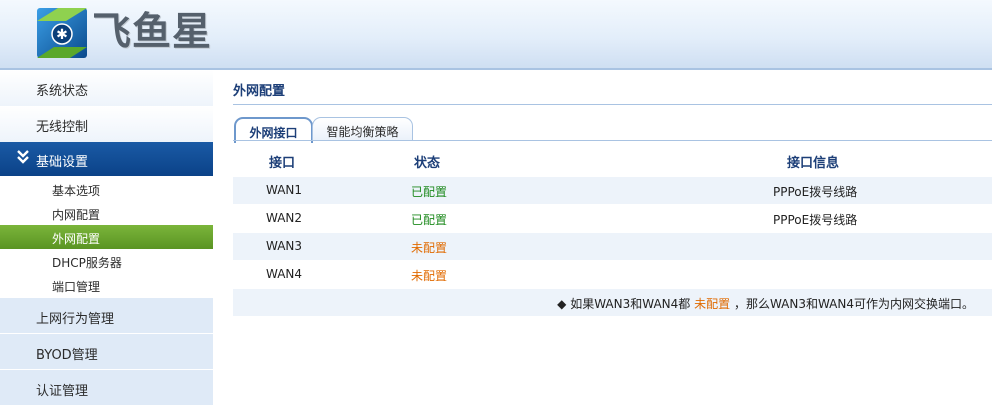 The image size is (992, 406). I want to click on brand-logo: ✱ 飞鱼星, so click(124, 33).